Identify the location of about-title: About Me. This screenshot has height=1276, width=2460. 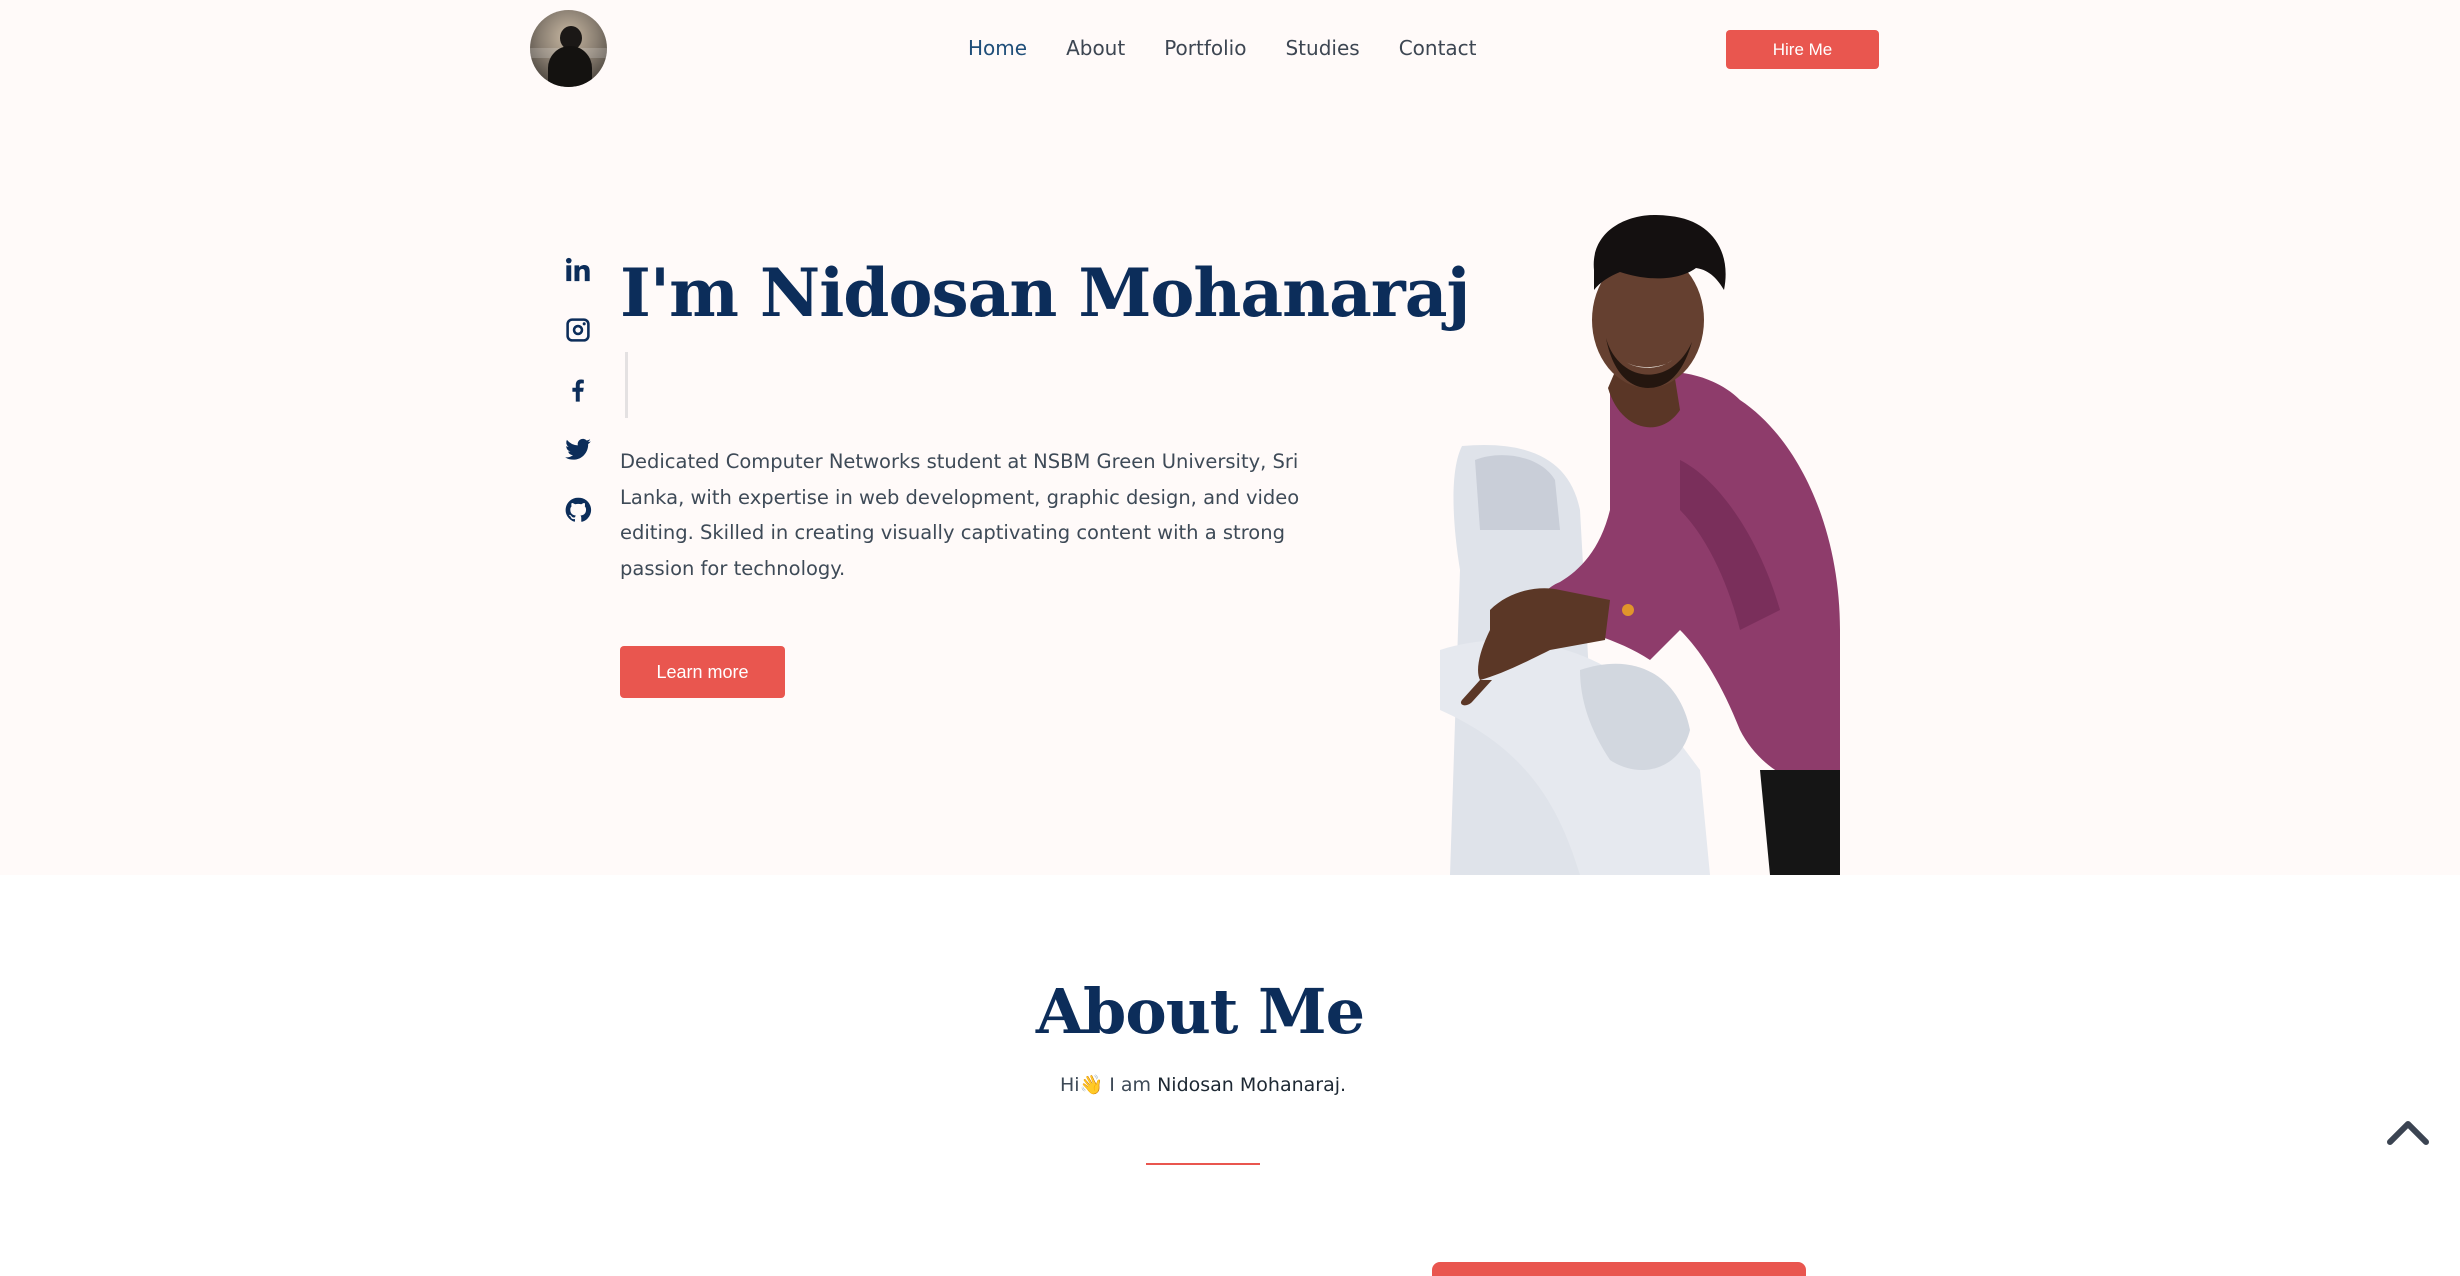
(1200, 1011).